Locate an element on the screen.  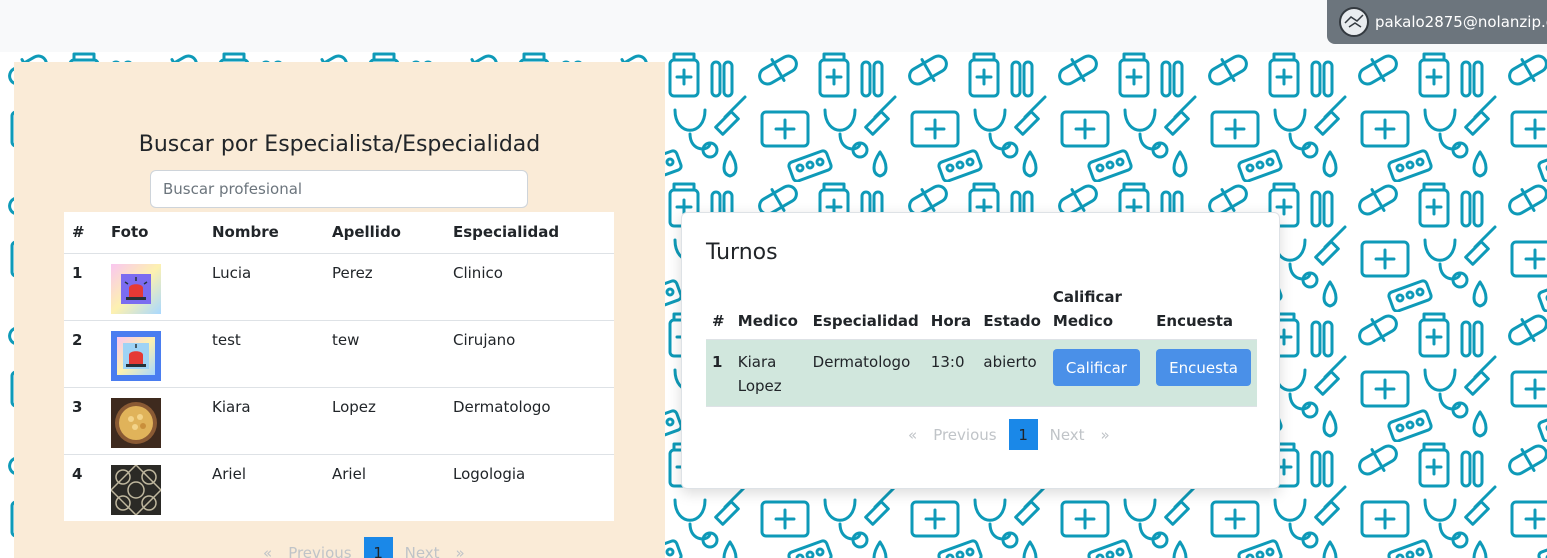
apellido-cell: tew is located at coordinates (384, 354).